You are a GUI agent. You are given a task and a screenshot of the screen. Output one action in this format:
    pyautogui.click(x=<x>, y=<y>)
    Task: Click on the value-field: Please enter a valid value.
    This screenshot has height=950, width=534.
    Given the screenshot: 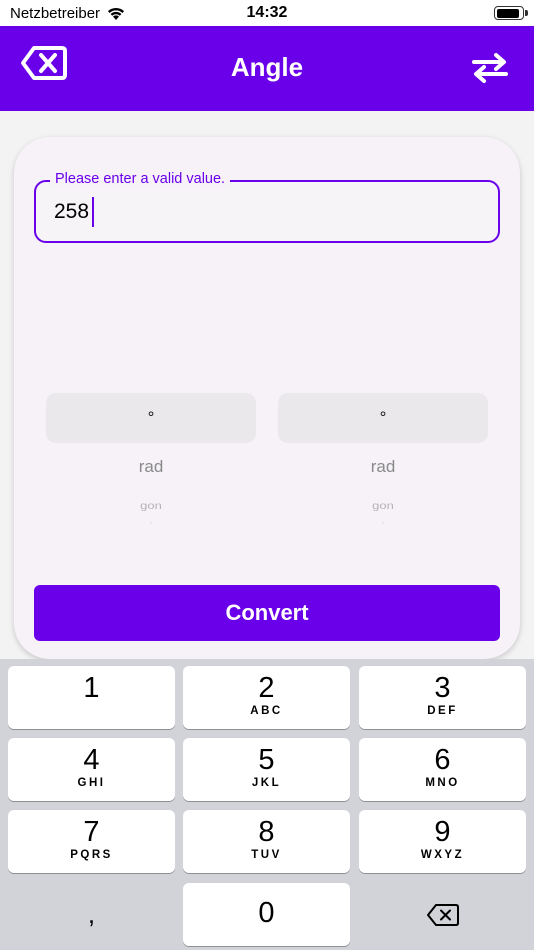 What is the action you would take?
    pyautogui.click(x=267, y=207)
    